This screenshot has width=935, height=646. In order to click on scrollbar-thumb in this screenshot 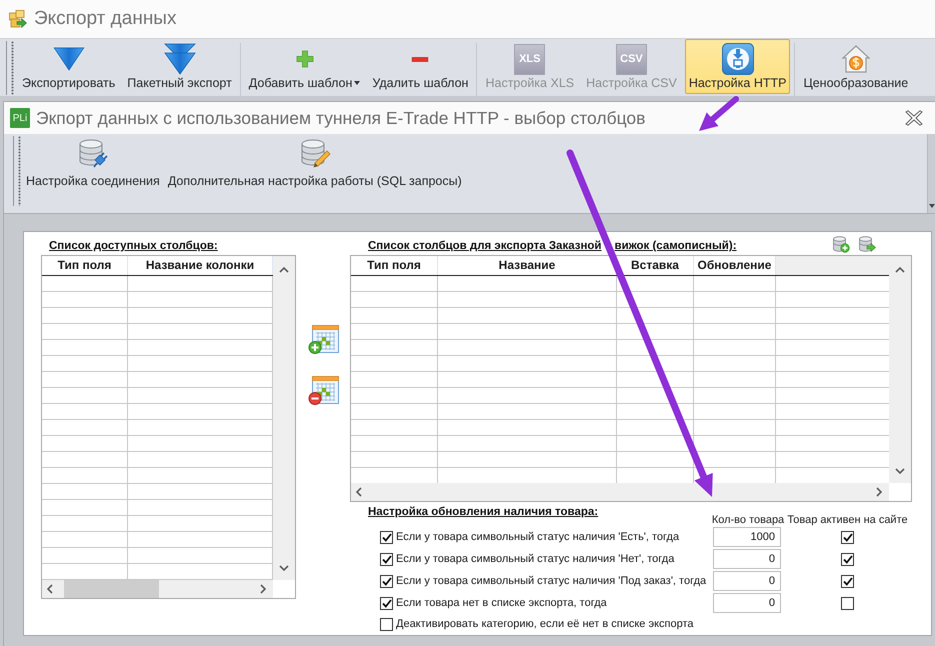, I will do `click(111, 589)`.